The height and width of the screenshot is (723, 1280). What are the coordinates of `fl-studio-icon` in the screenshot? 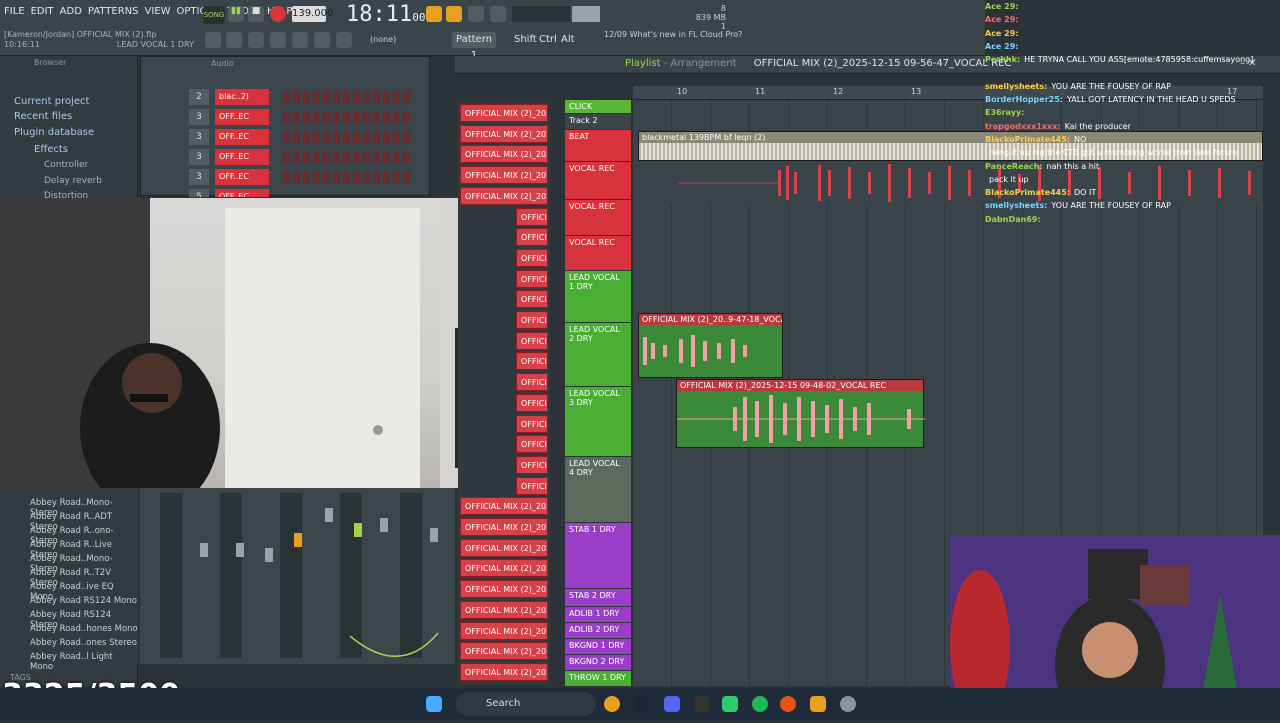 It's located at (818, 704).